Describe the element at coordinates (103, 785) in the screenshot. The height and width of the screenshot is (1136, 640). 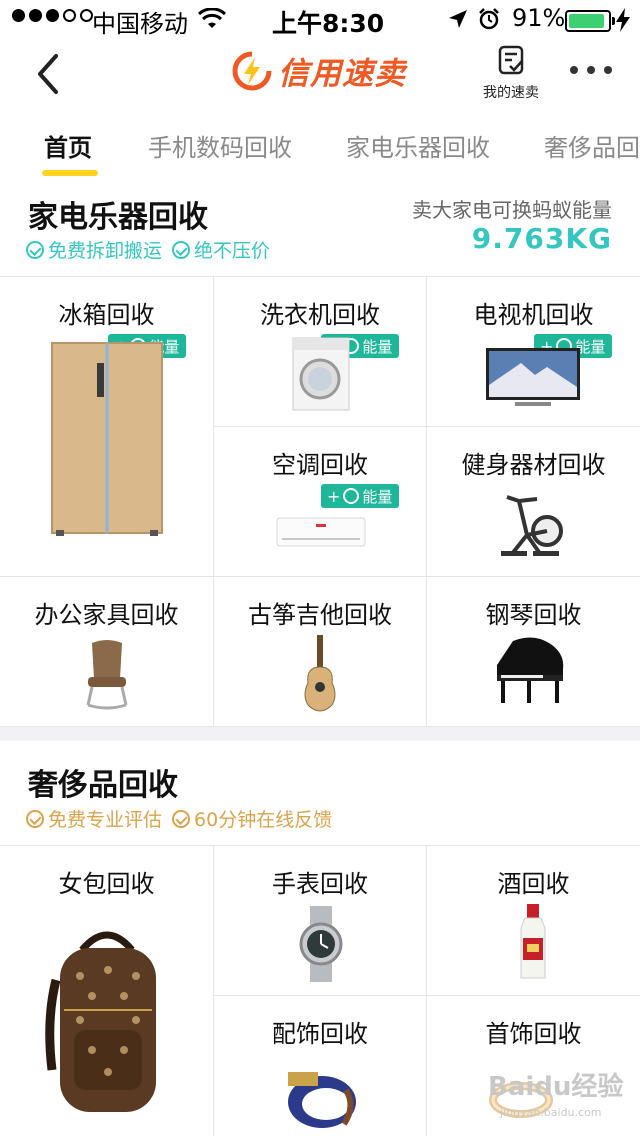
I see `luxury-section-title: 奢侈品回收` at that location.